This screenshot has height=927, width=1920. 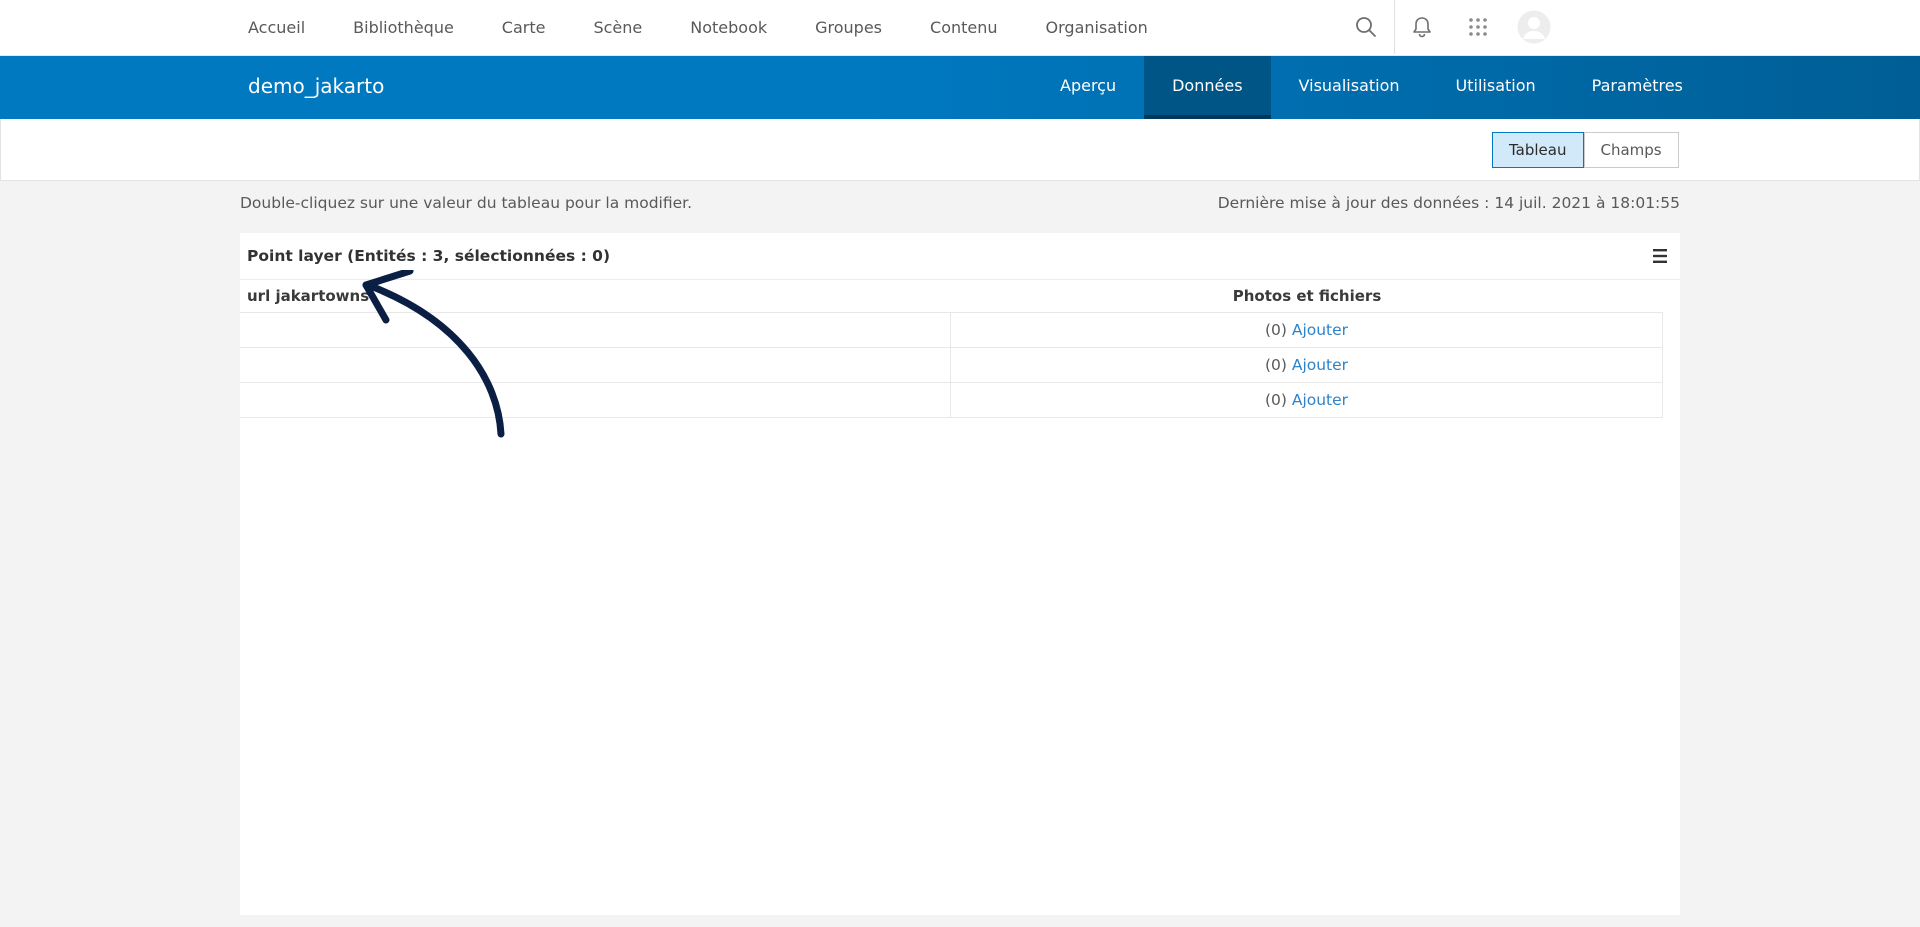 What do you see at coordinates (524, 27) in the screenshot?
I see `nav-link-carte: Carte` at bounding box center [524, 27].